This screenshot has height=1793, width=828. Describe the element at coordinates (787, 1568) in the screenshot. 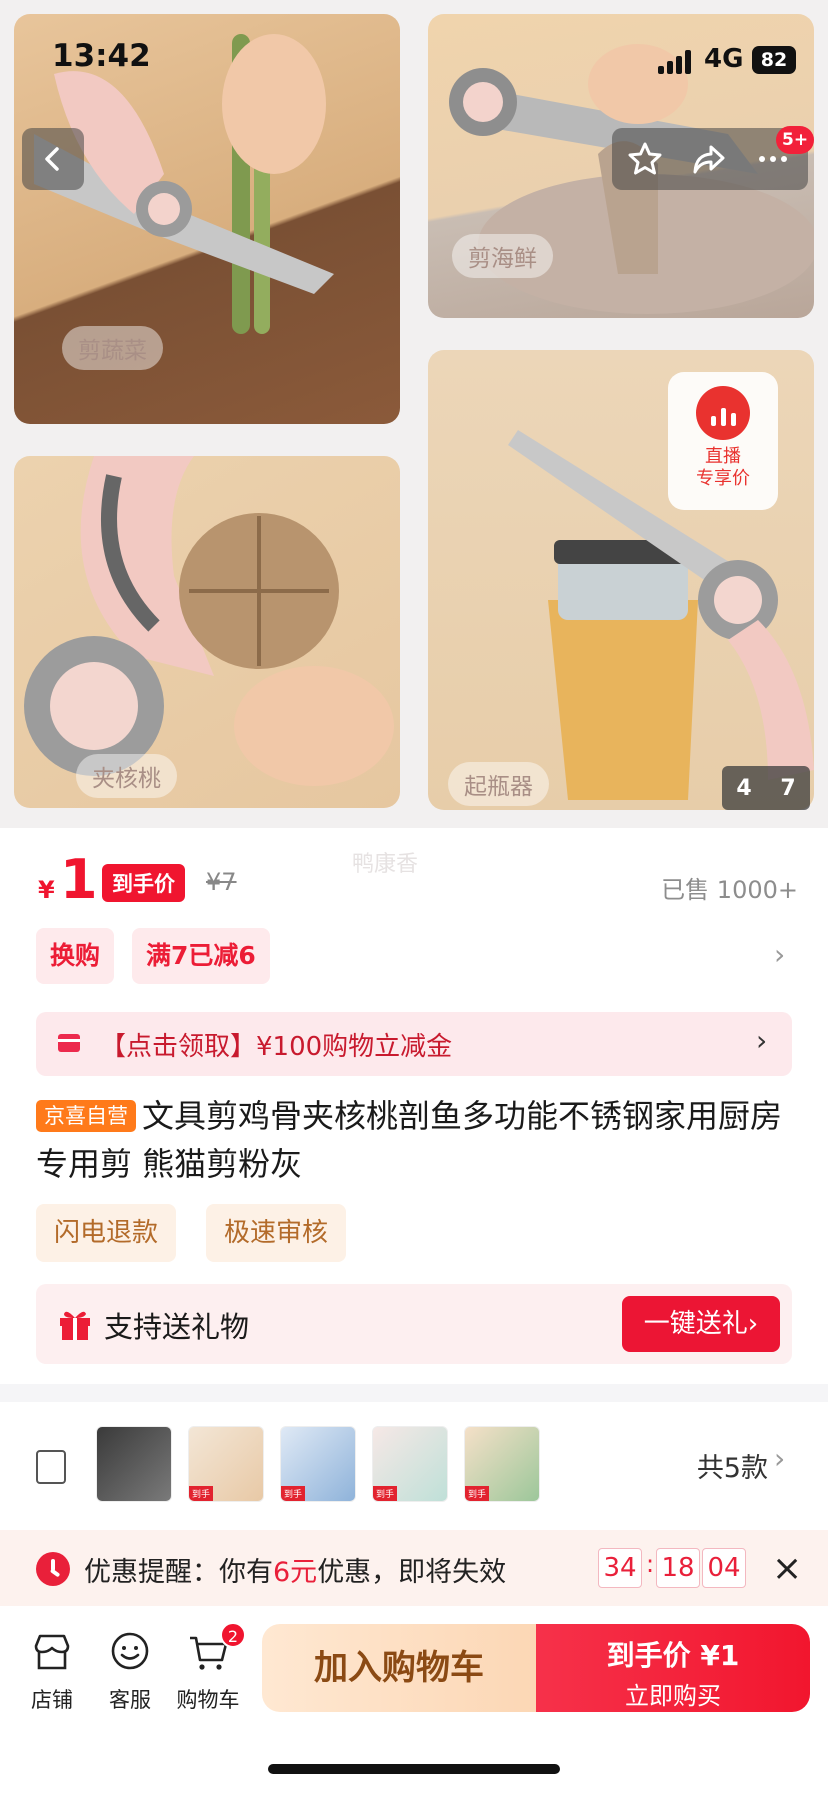

I see `close-icon: ×` at that location.